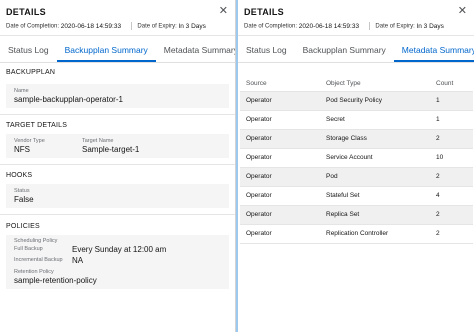  Describe the element at coordinates (78, 260) in the screenshot. I see `incremental-backup-value: NA` at that location.